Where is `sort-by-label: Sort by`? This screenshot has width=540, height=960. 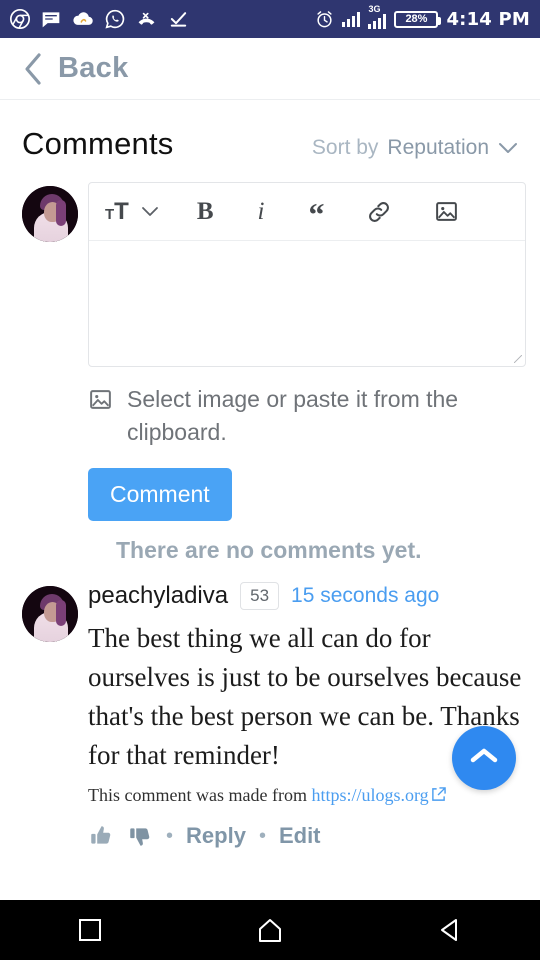
sort-by-label: Sort by is located at coordinates (345, 147).